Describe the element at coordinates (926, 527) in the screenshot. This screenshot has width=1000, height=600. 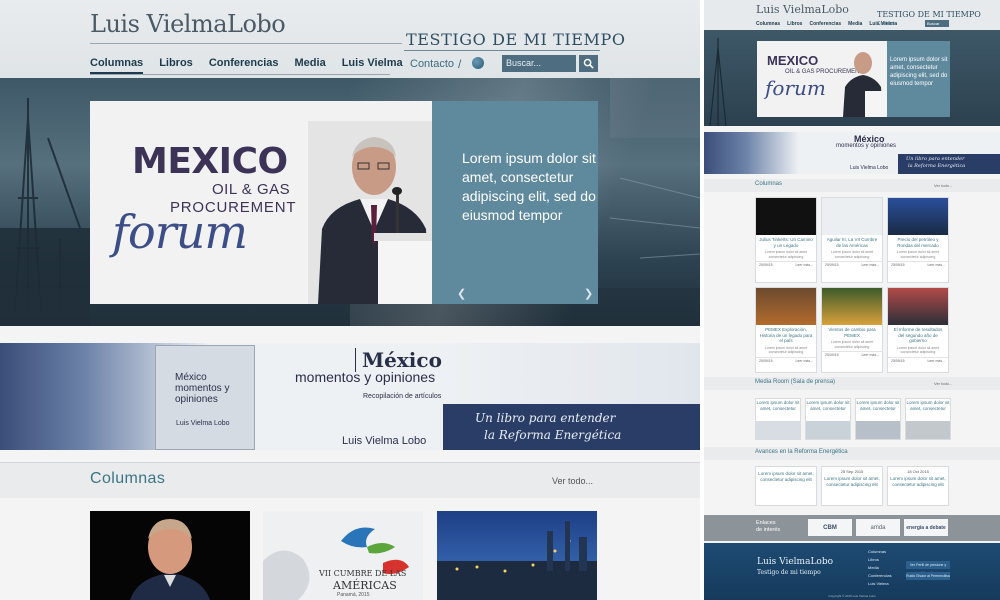
I see `partner-logo-energia-debate: energía a debate` at that location.